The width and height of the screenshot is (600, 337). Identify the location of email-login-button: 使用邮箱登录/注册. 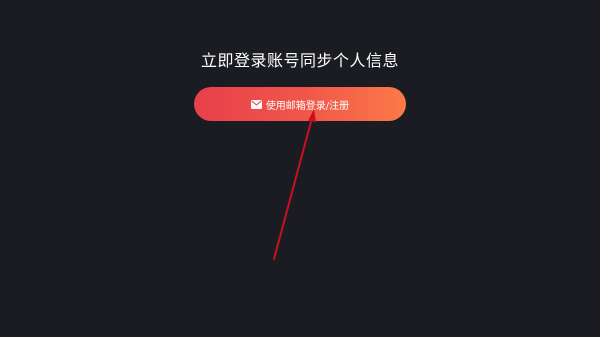
(300, 104).